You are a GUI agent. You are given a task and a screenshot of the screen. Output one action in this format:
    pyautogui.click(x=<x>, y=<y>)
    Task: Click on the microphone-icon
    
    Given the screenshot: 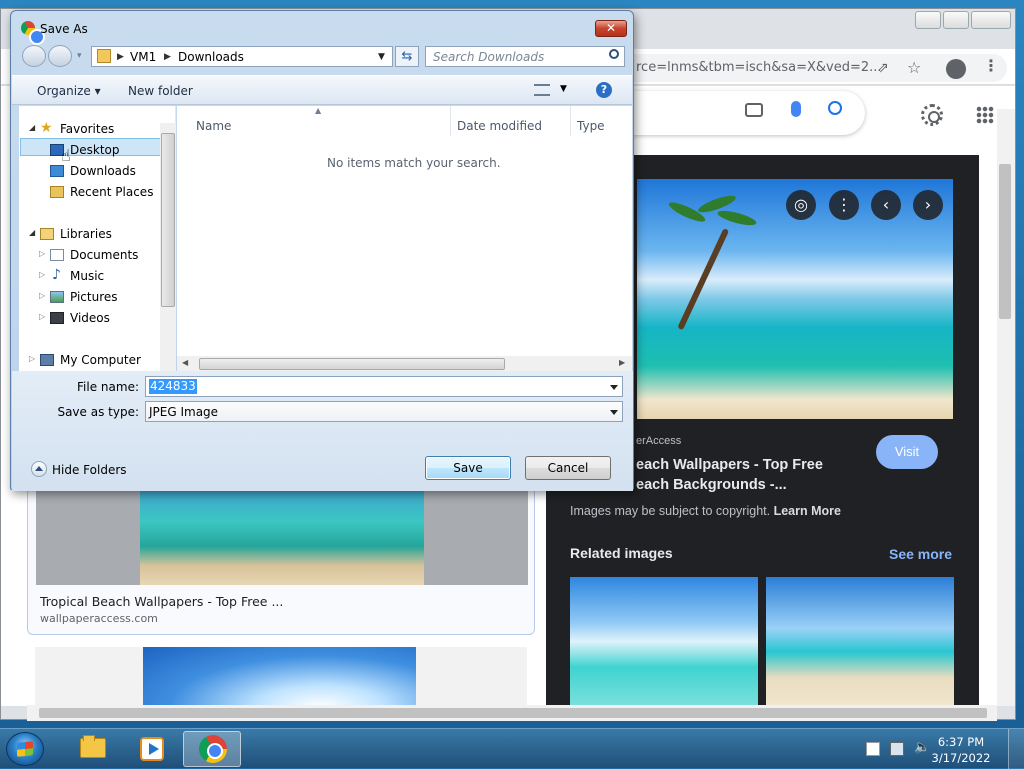 What is the action you would take?
    pyautogui.click(x=796, y=109)
    